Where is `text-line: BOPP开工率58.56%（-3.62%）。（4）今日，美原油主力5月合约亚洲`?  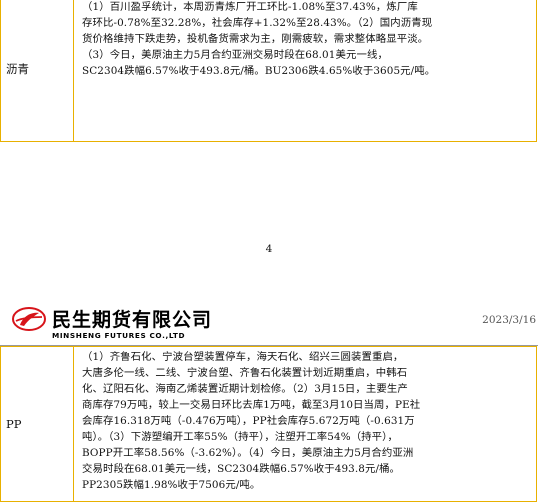
text-line: BOPP开工率58.56%（-3.62%）。（4）今日，美原油主力5月合约亚洲 is located at coordinates (248, 453).